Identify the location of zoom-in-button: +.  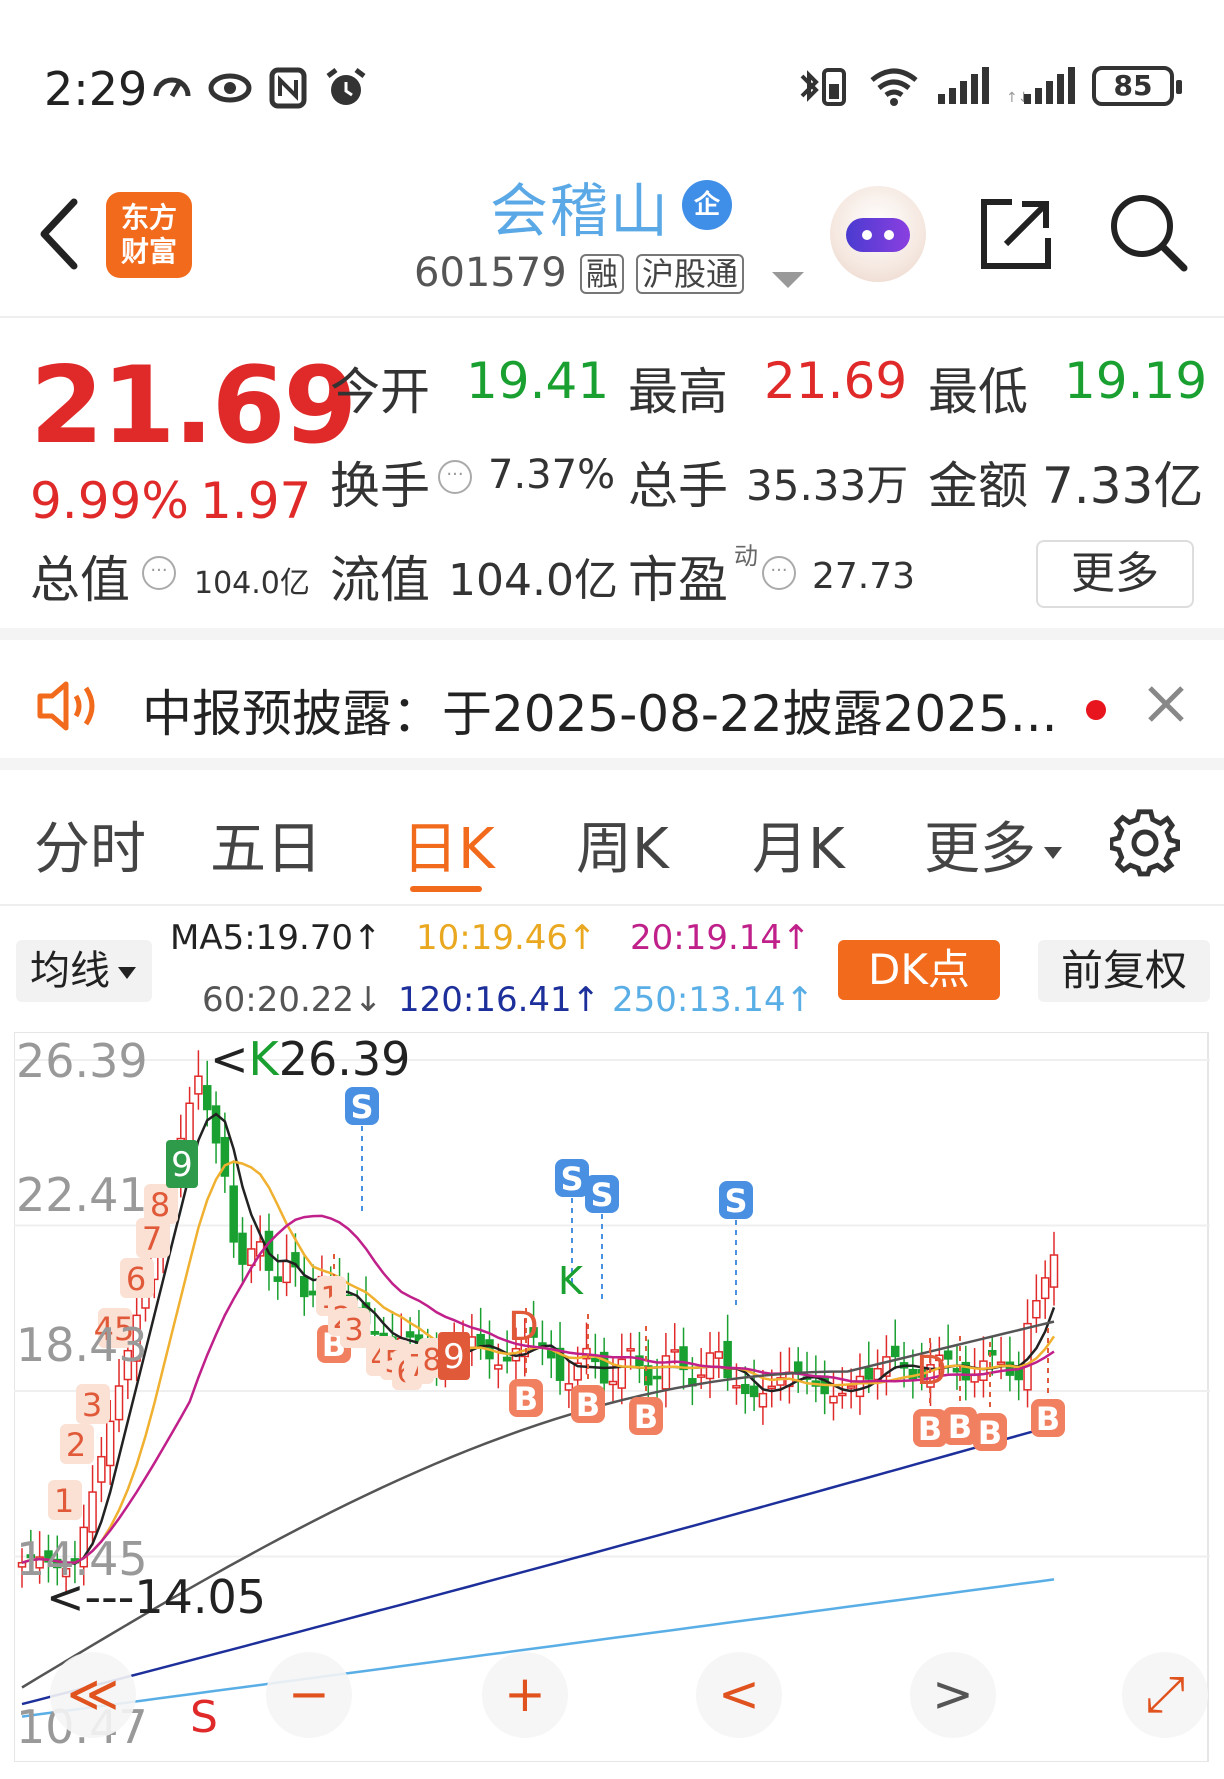
(525, 1695).